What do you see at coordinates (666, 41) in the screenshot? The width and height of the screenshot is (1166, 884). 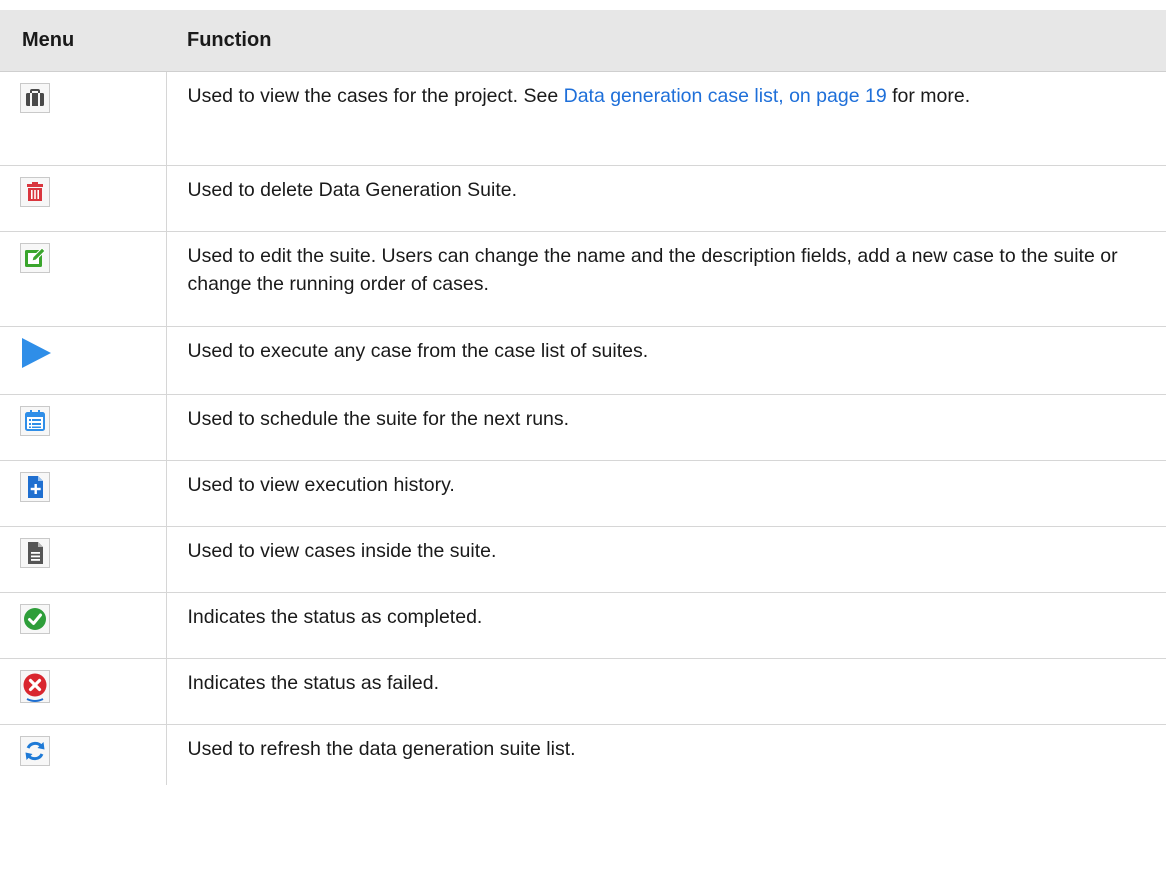 I see `function-column-header: Function` at bounding box center [666, 41].